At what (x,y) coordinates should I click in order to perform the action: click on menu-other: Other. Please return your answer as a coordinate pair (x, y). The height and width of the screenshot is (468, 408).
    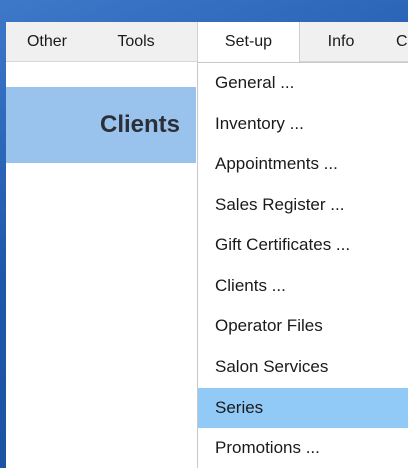
    Looking at the image, I should click on (47, 42).